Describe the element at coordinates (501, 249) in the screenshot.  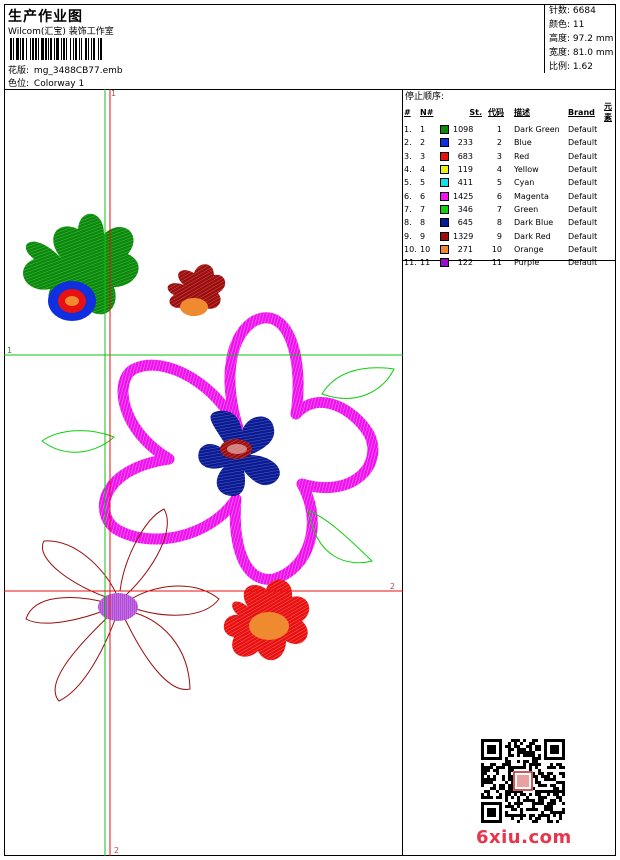
I see `table-row: 10. 10 271 10 Orange Default` at that location.